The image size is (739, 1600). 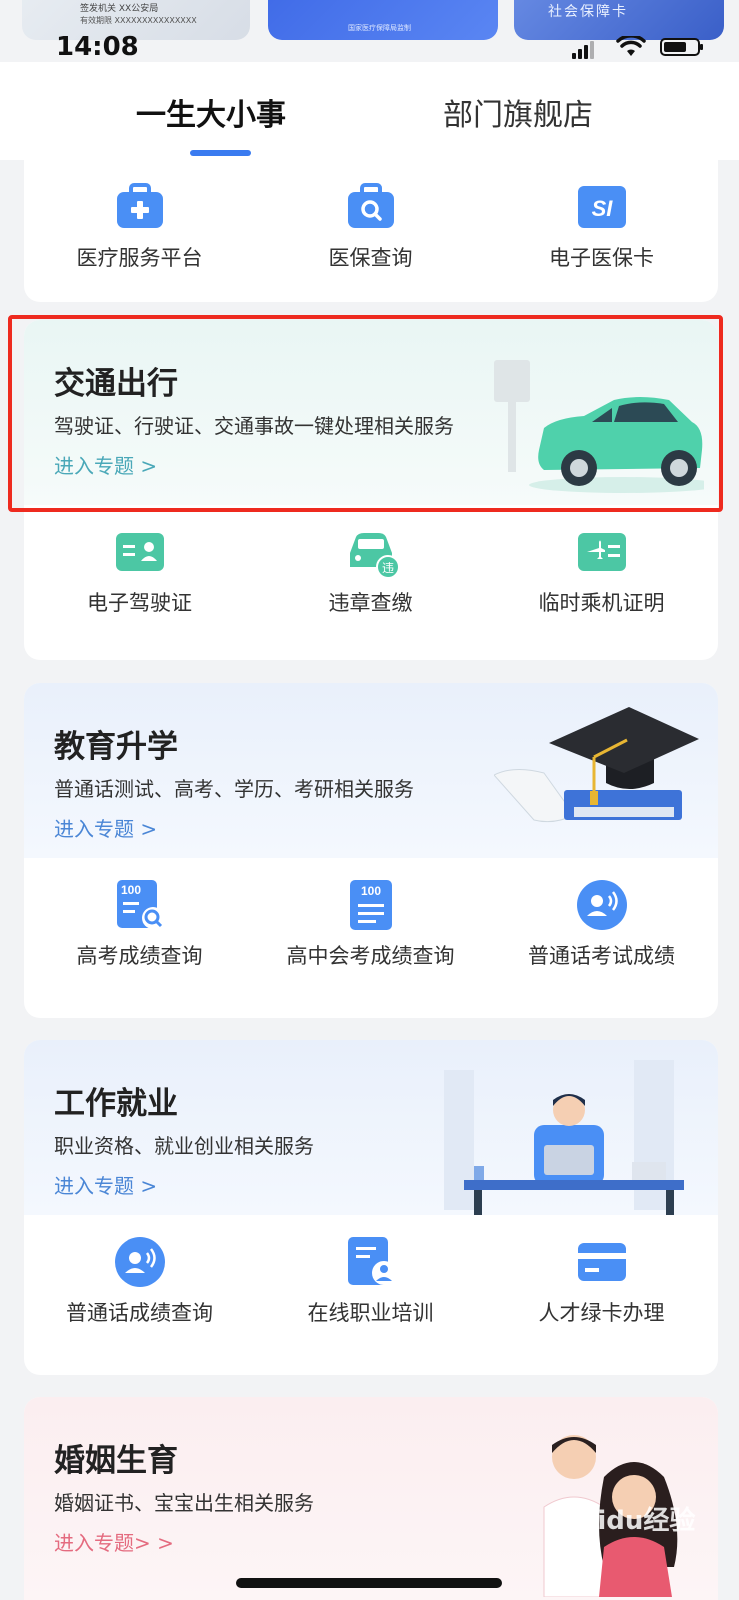 I want to click on car-illustration, so click(x=599, y=426).